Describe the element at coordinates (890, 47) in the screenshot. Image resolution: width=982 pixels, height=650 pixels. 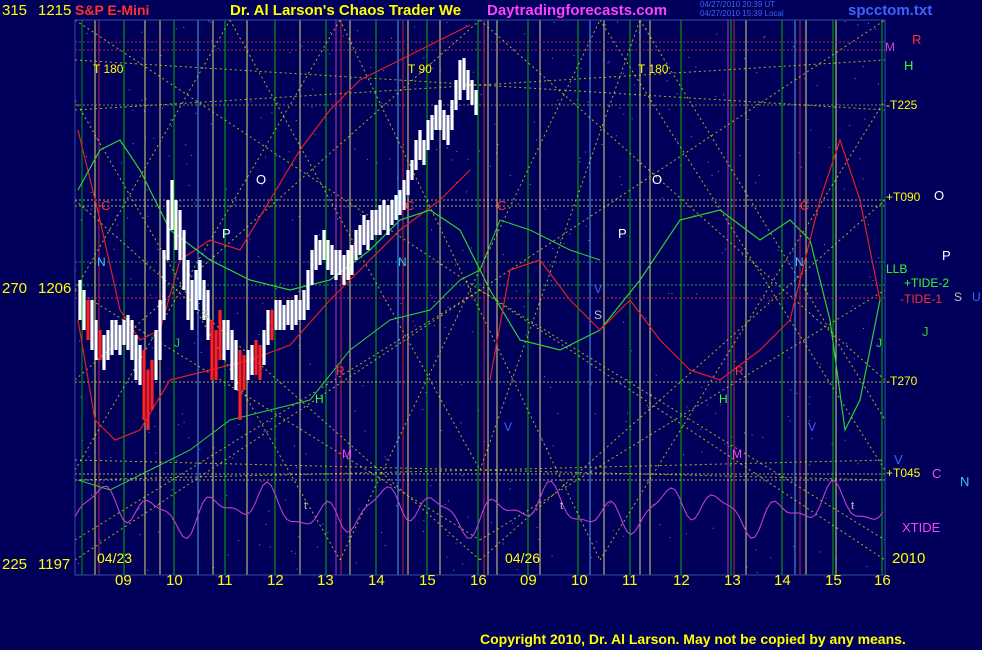
I see `label-M-right: M` at that location.